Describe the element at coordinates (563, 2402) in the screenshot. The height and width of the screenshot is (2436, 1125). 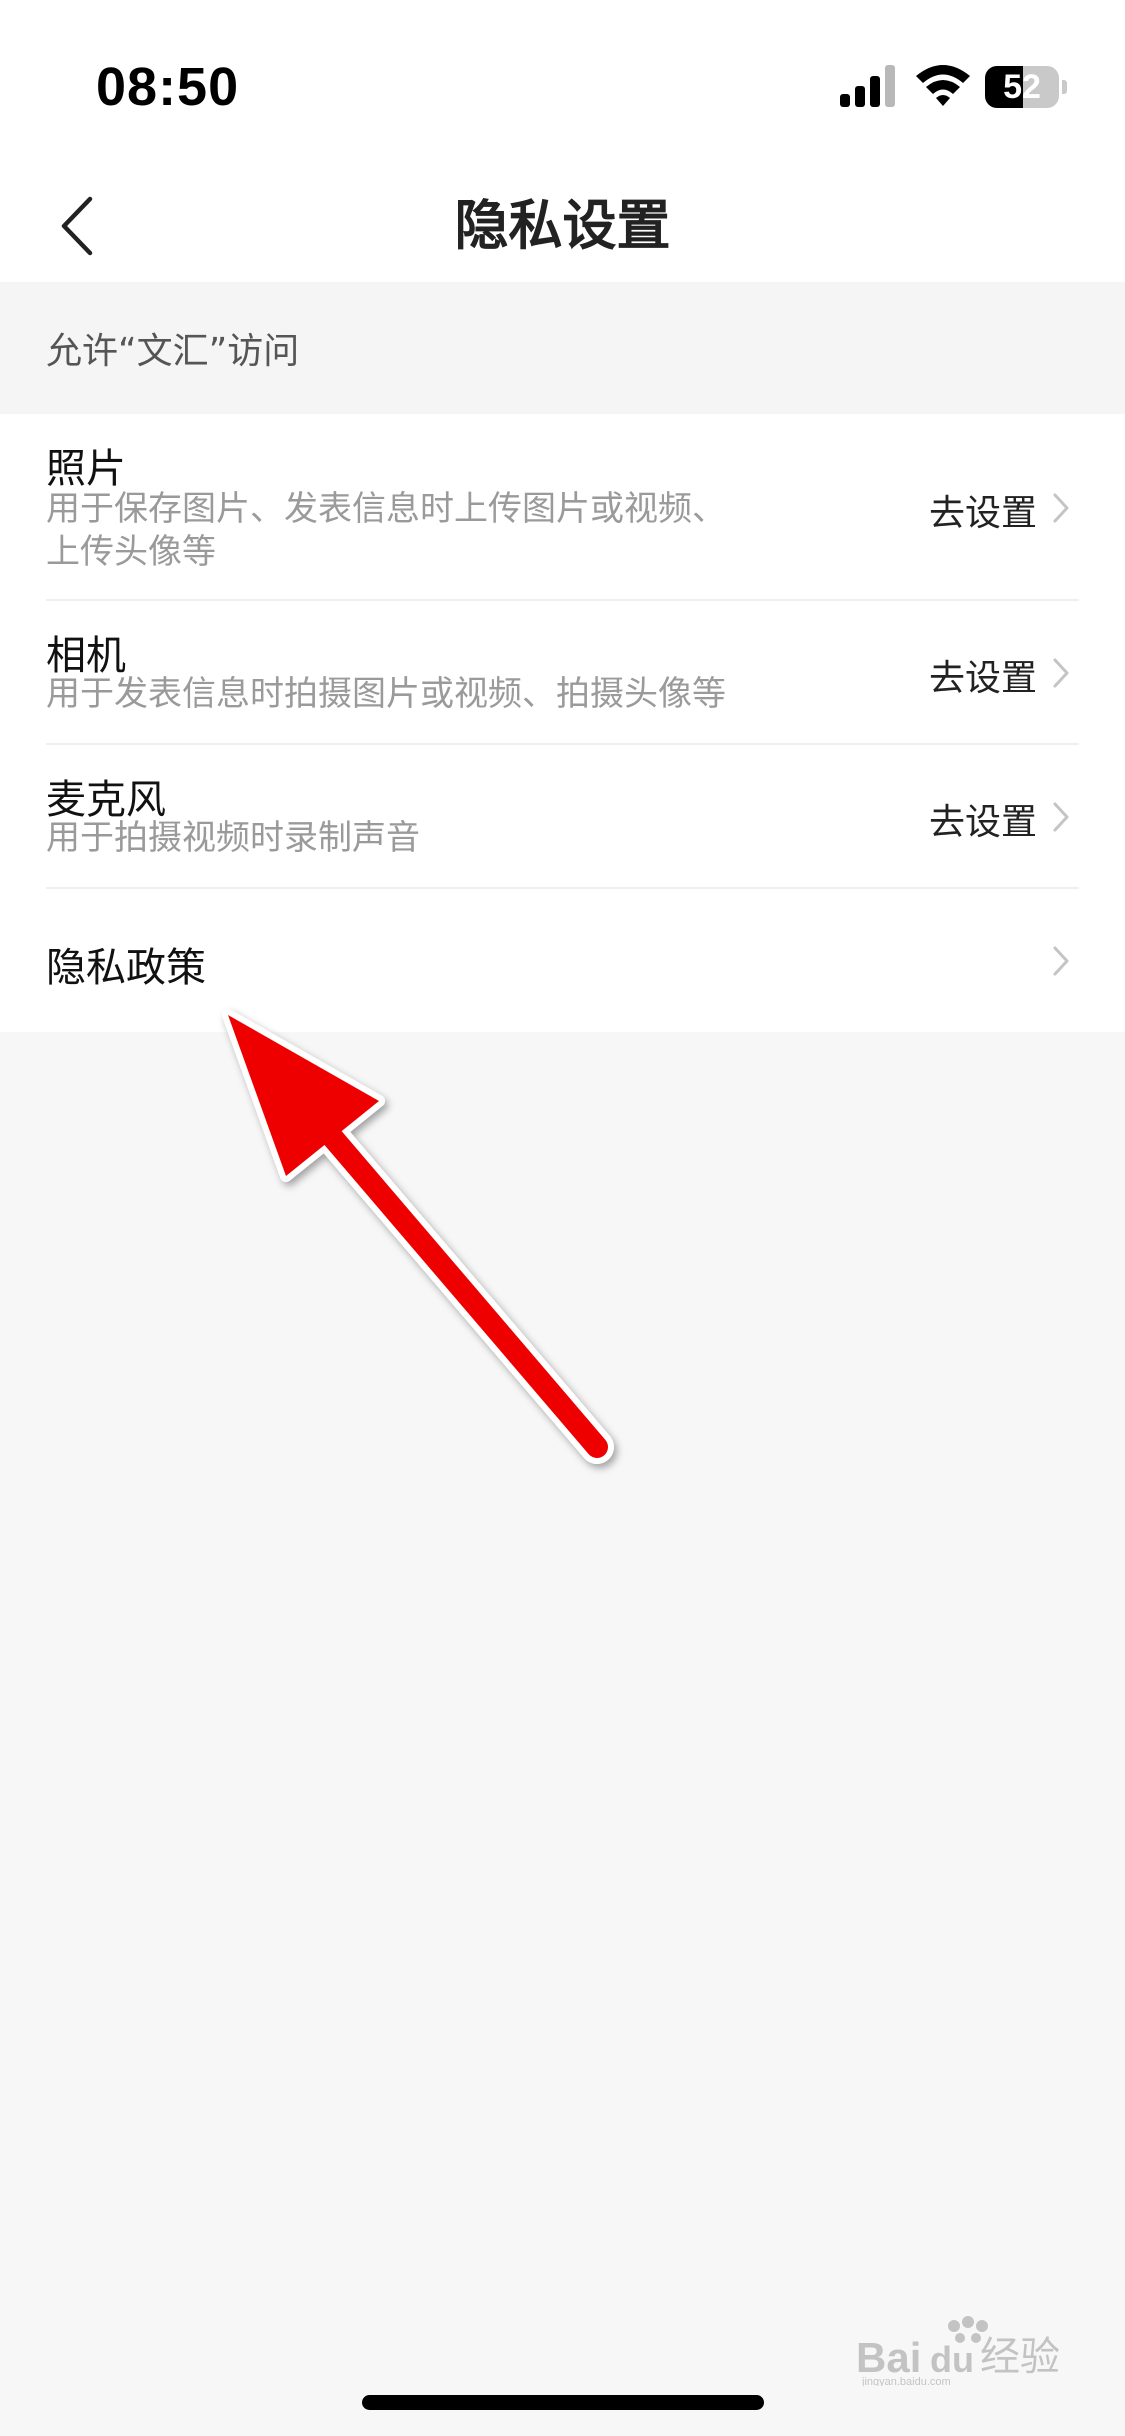
I see `home-indicator` at that location.